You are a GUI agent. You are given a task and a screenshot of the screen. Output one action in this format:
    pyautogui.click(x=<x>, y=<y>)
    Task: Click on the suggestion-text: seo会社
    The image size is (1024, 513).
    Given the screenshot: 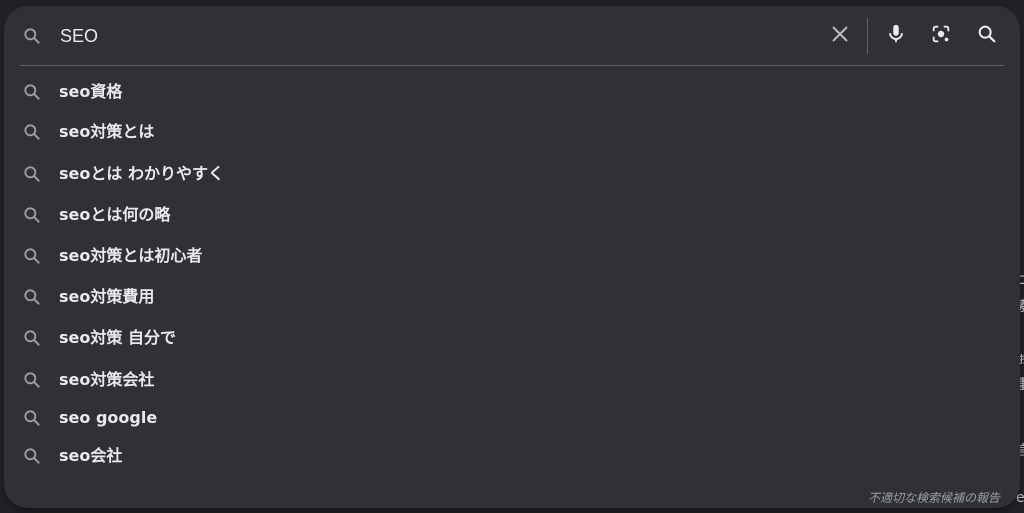 What is the action you would take?
    pyautogui.click(x=91, y=455)
    